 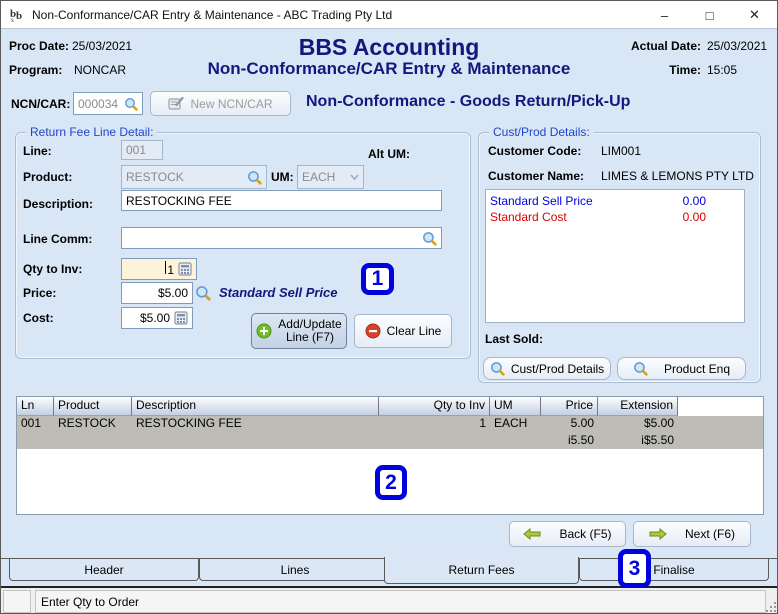 What do you see at coordinates (697, 368) in the screenshot?
I see `product-enq-label: Product Enq` at bounding box center [697, 368].